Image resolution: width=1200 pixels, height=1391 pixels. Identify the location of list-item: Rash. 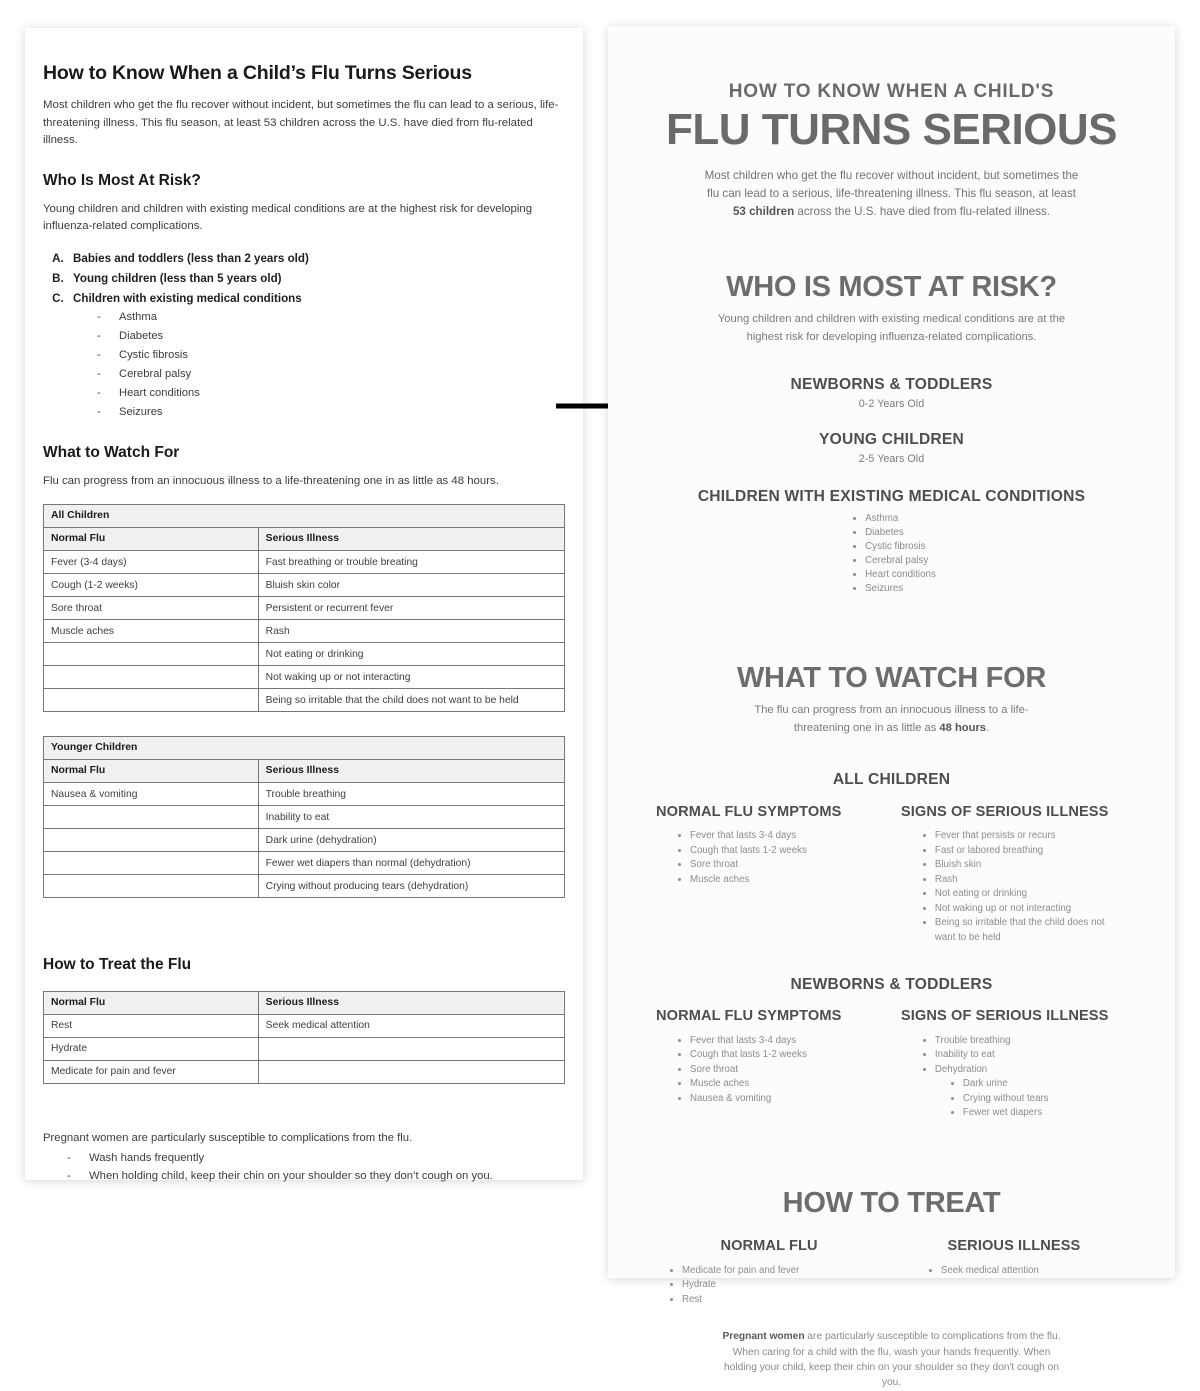
(1031, 880).